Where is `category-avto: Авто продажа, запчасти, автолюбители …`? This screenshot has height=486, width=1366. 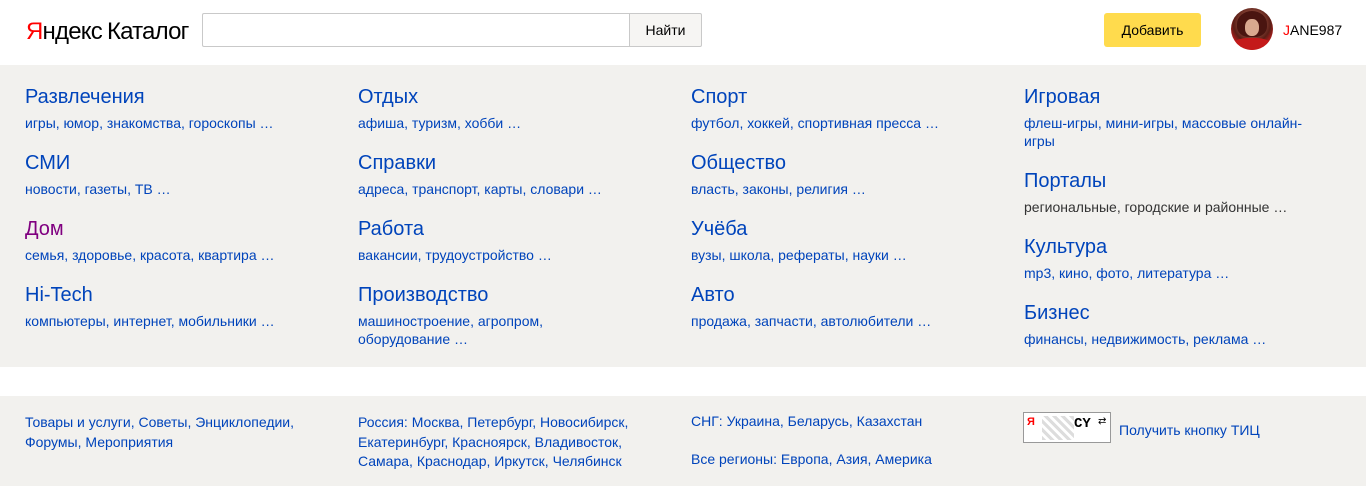
category-avto: Авто продажа, запчасти, автолюбители … is located at coordinates (841, 306).